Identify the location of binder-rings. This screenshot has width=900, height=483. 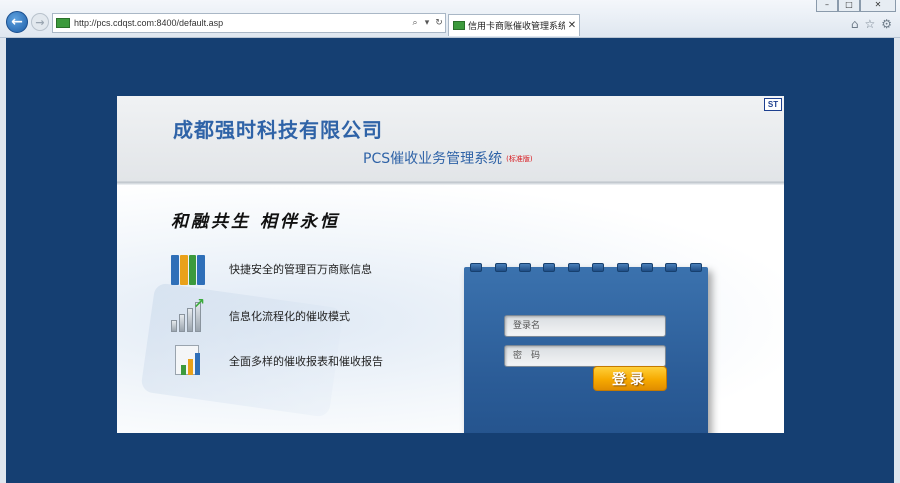
(586, 268).